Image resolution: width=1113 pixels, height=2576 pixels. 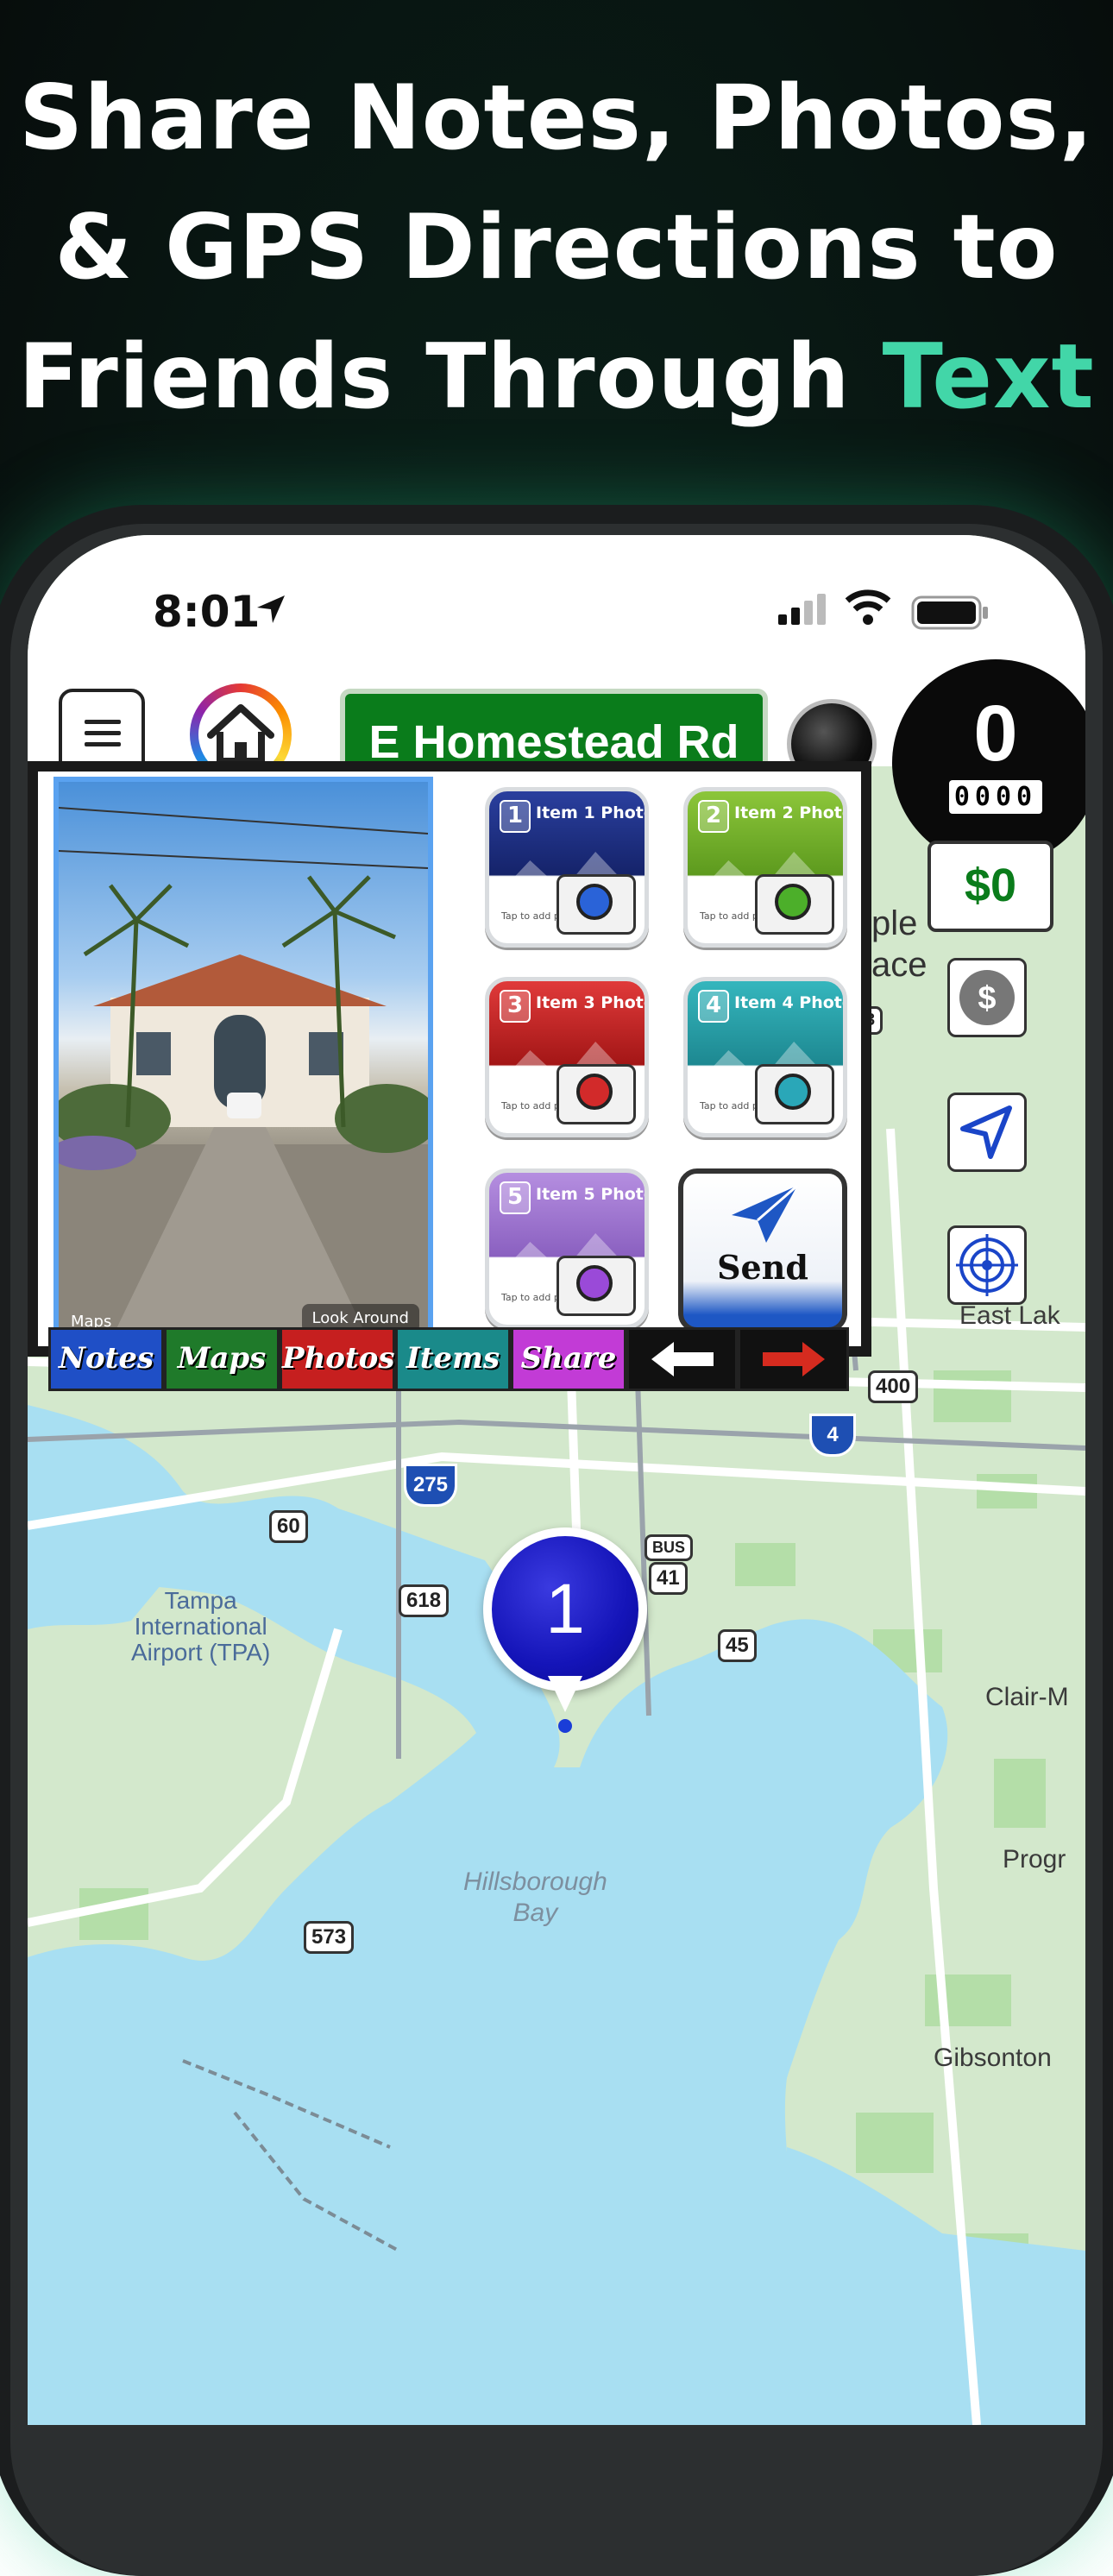 I want to click on bay-label: Hillsborough Bay, so click(x=535, y=1898).